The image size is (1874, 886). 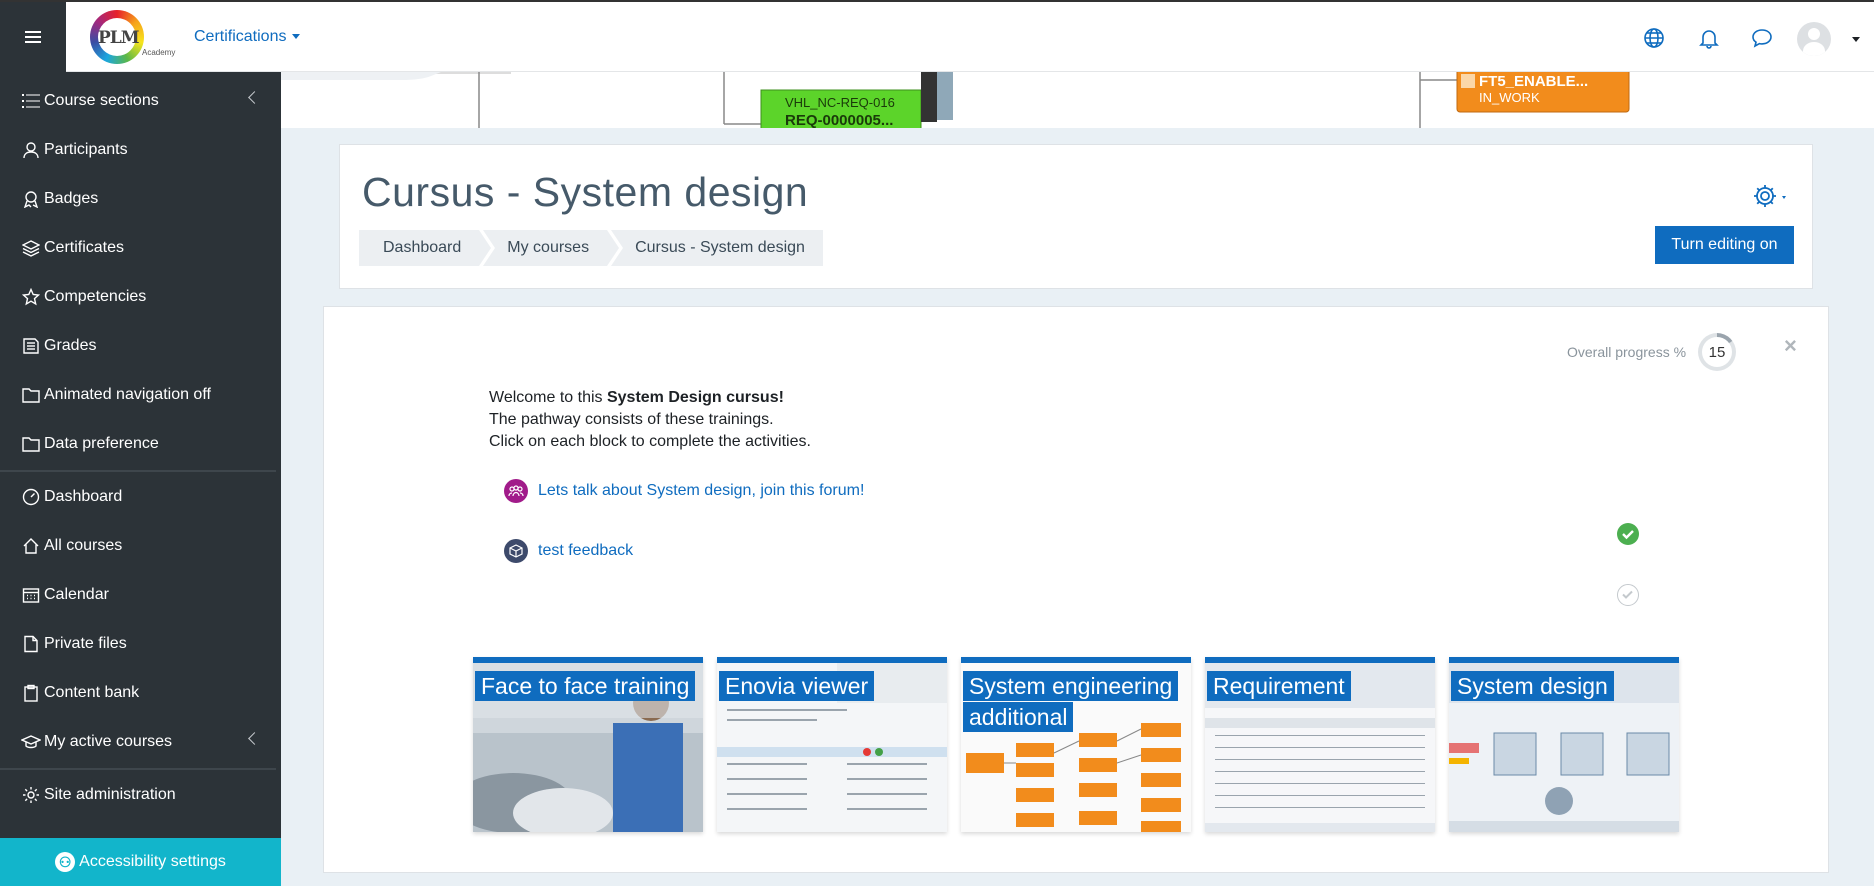 What do you see at coordinates (140, 101) in the screenshot?
I see `sidebar-item-course-sections: Course sections` at bounding box center [140, 101].